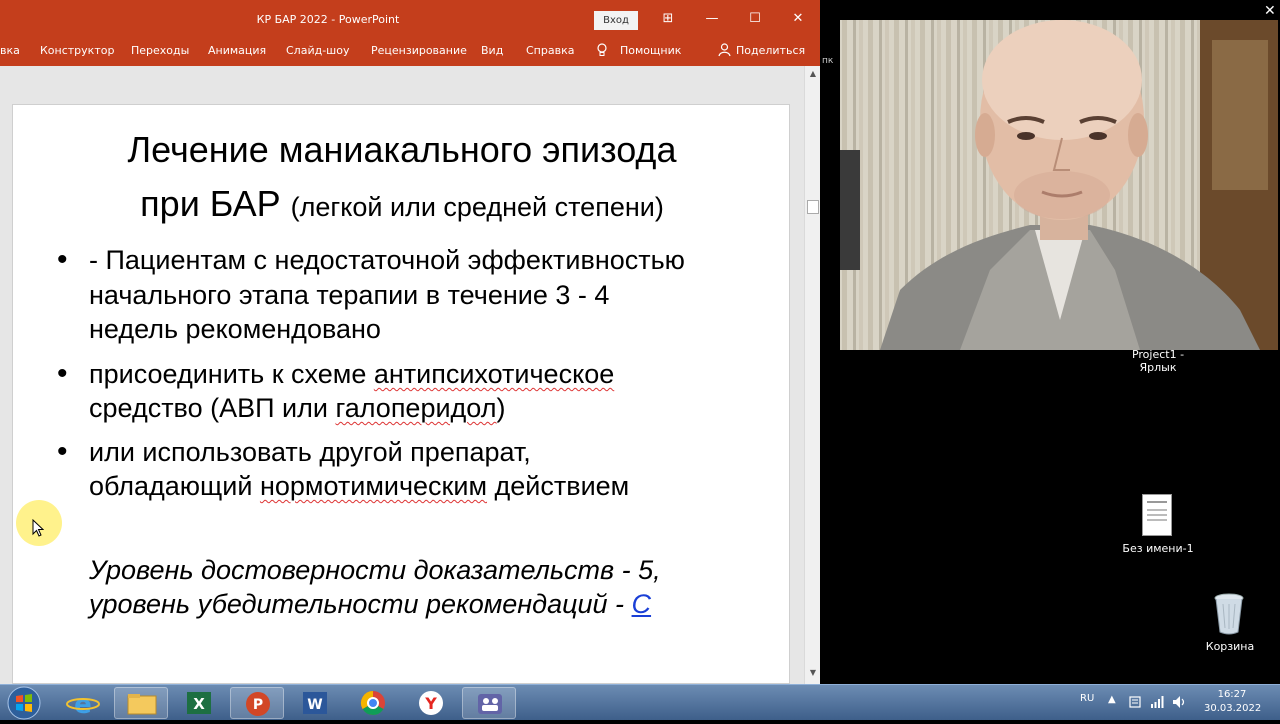 This screenshot has width=1280, height=724. What do you see at coordinates (602, 51) in the screenshot?
I see `lightbulb-icon` at bounding box center [602, 51].